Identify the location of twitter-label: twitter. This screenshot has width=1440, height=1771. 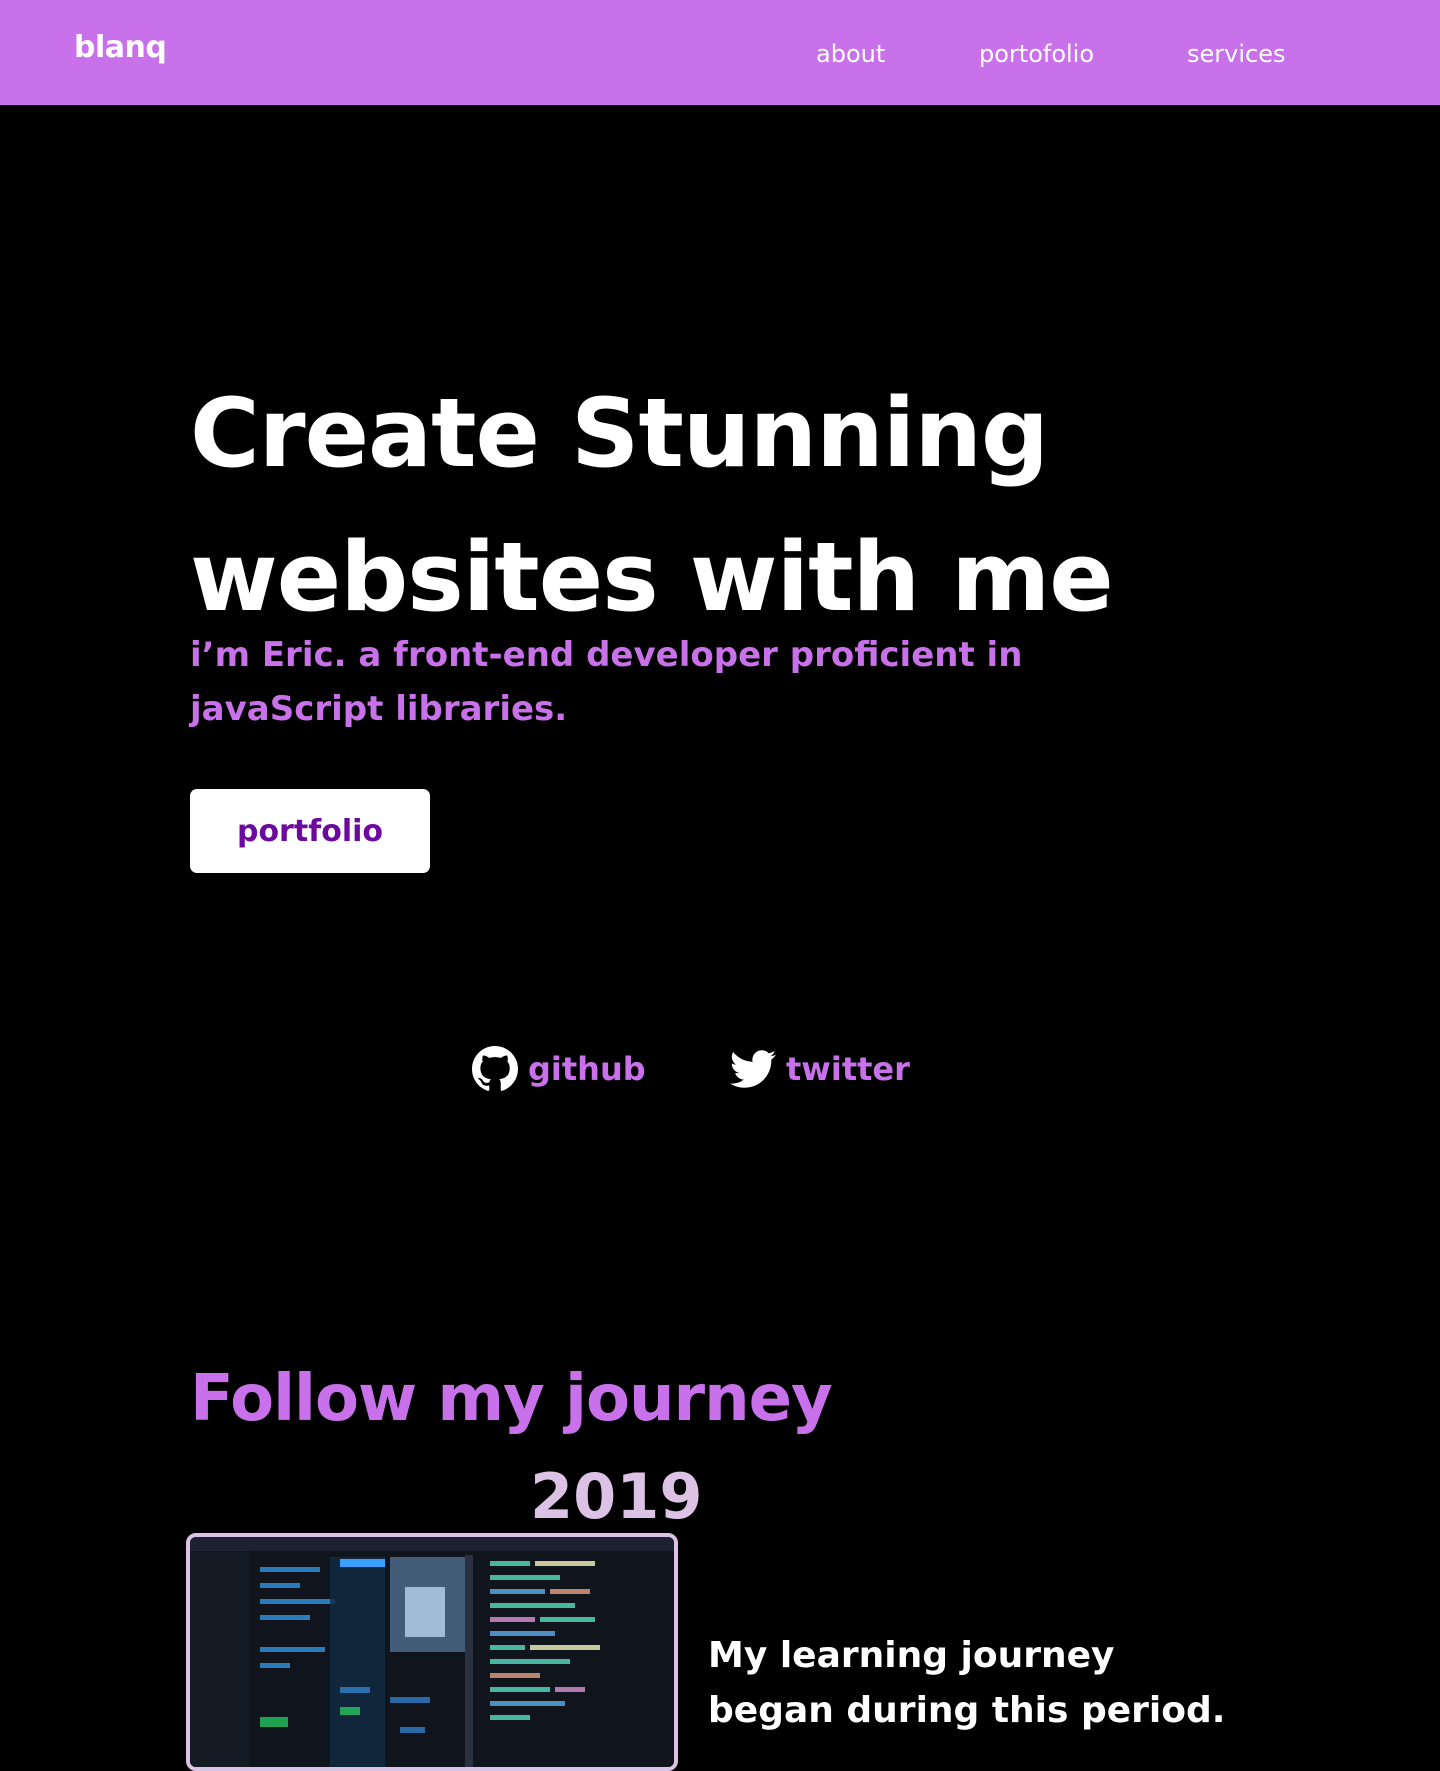
(848, 1069).